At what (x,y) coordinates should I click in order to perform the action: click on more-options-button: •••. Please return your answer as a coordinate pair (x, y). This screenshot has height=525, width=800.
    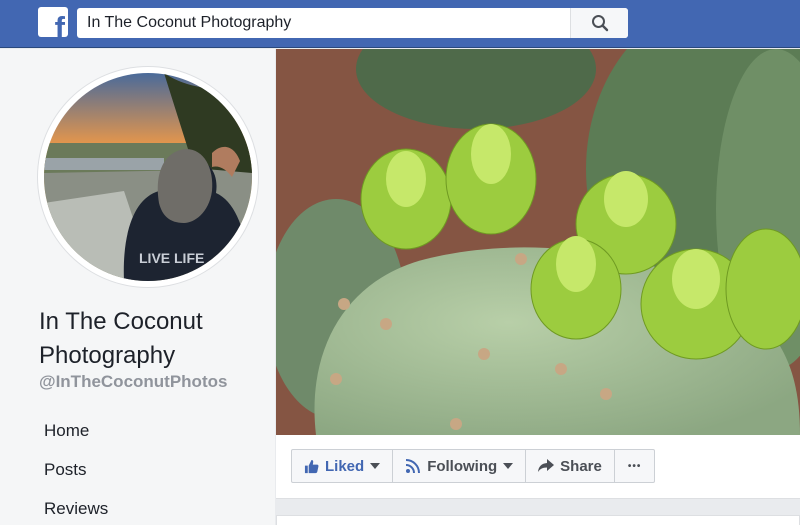
    Looking at the image, I should click on (634, 466).